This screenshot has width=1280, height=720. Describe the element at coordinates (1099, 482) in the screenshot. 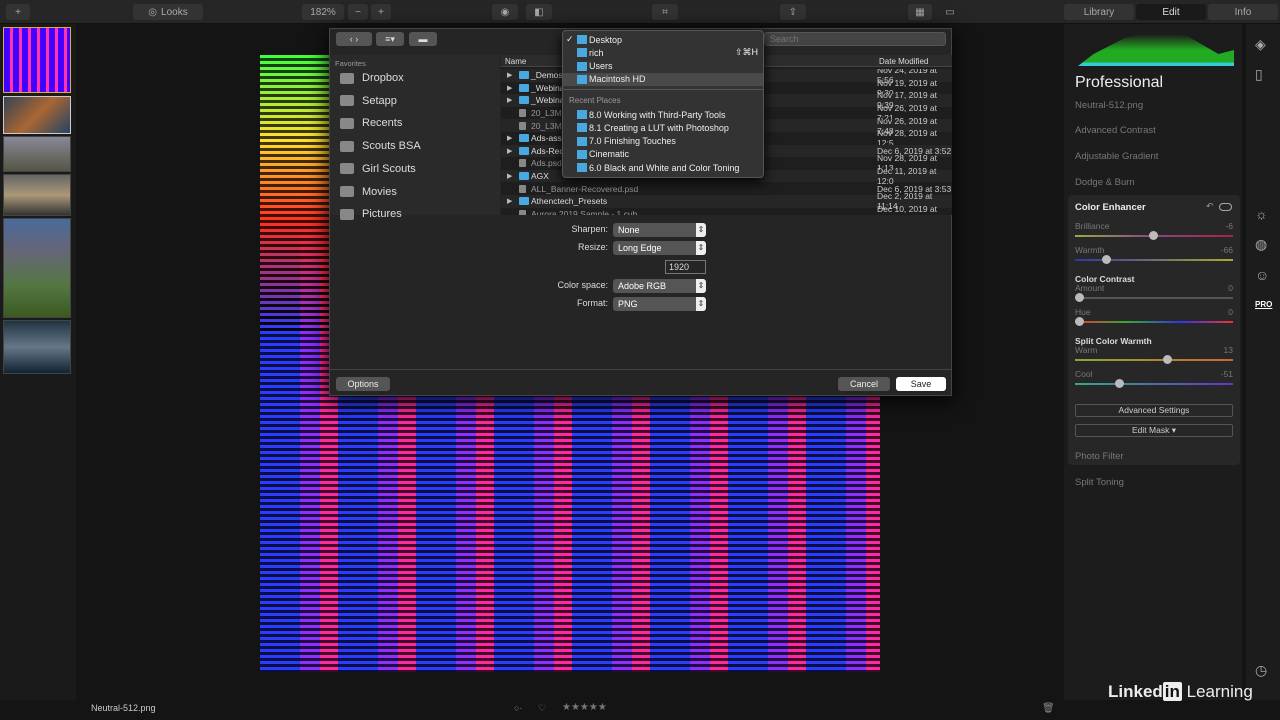

I see `tool-split-toning: Split Toning` at that location.